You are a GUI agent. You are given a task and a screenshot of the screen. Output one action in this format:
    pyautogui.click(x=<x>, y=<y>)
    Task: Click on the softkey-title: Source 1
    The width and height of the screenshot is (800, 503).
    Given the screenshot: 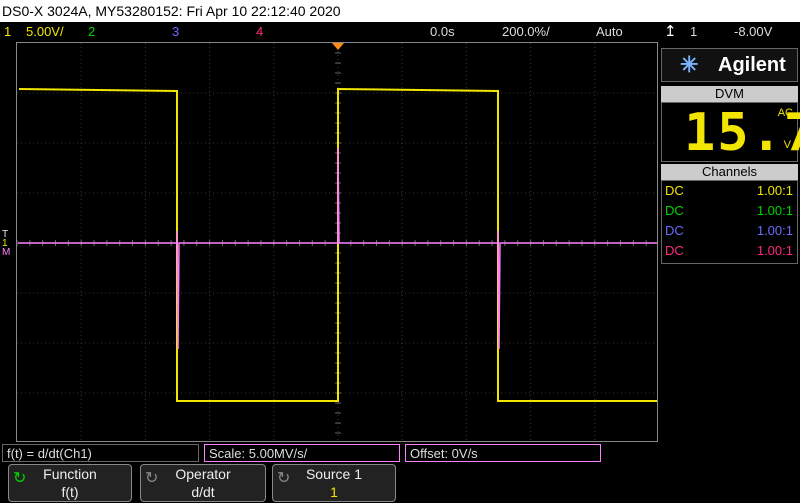 What is the action you would take?
    pyautogui.click(x=334, y=474)
    